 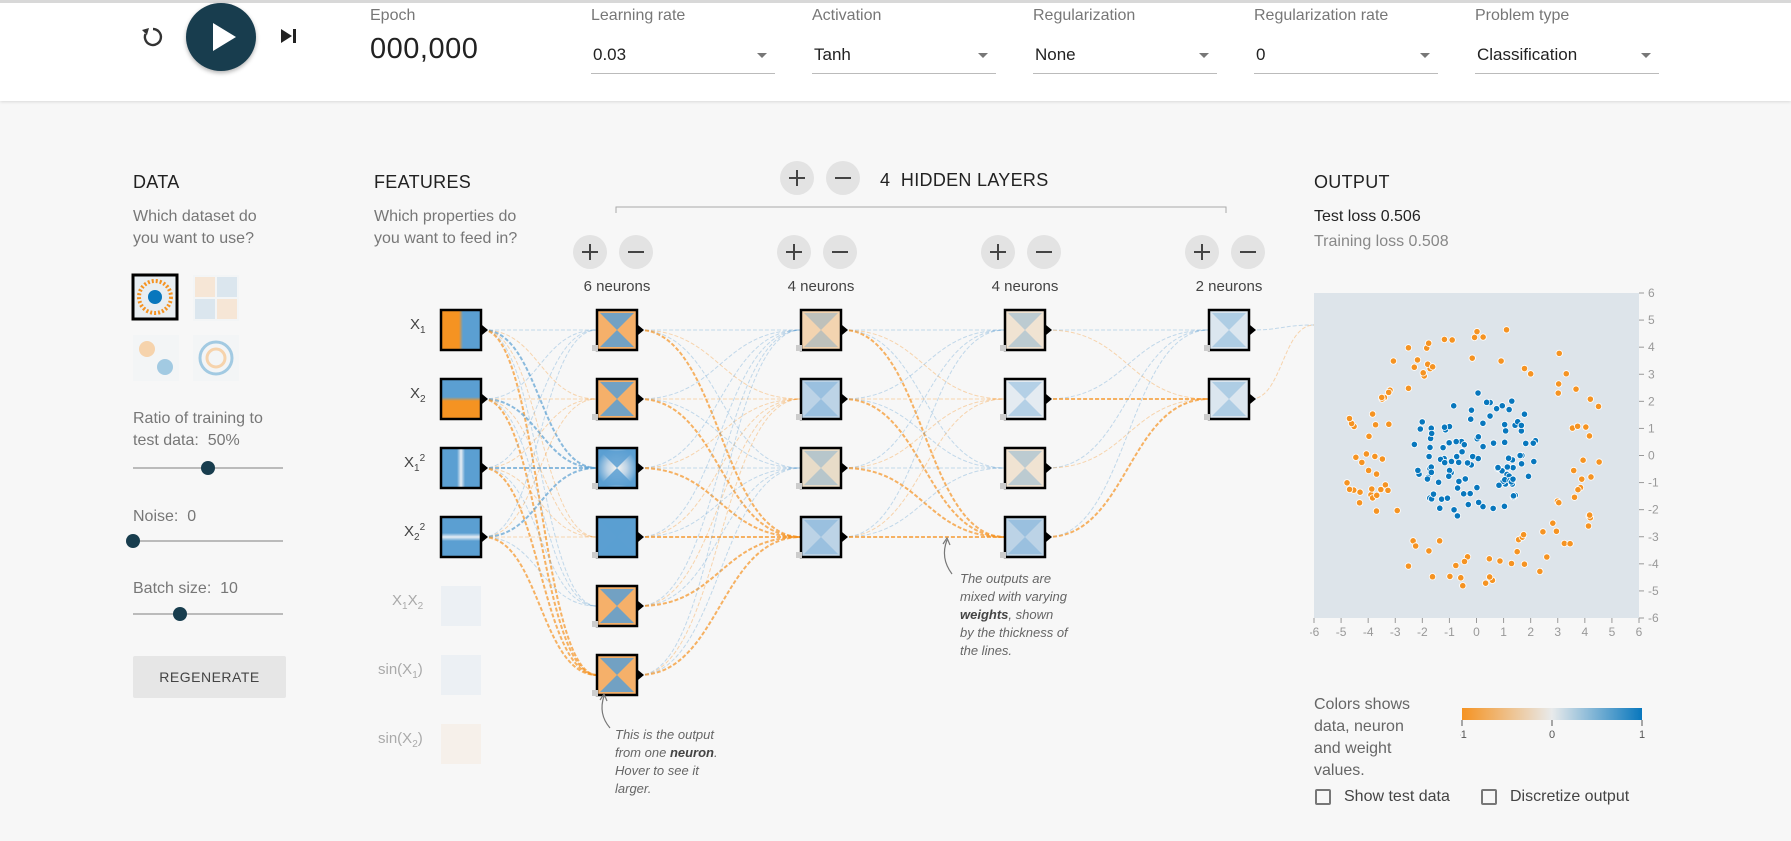 What do you see at coordinates (1651, 428) in the screenshot?
I see `y-tick-label: 1` at bounding box center [1651, 428].